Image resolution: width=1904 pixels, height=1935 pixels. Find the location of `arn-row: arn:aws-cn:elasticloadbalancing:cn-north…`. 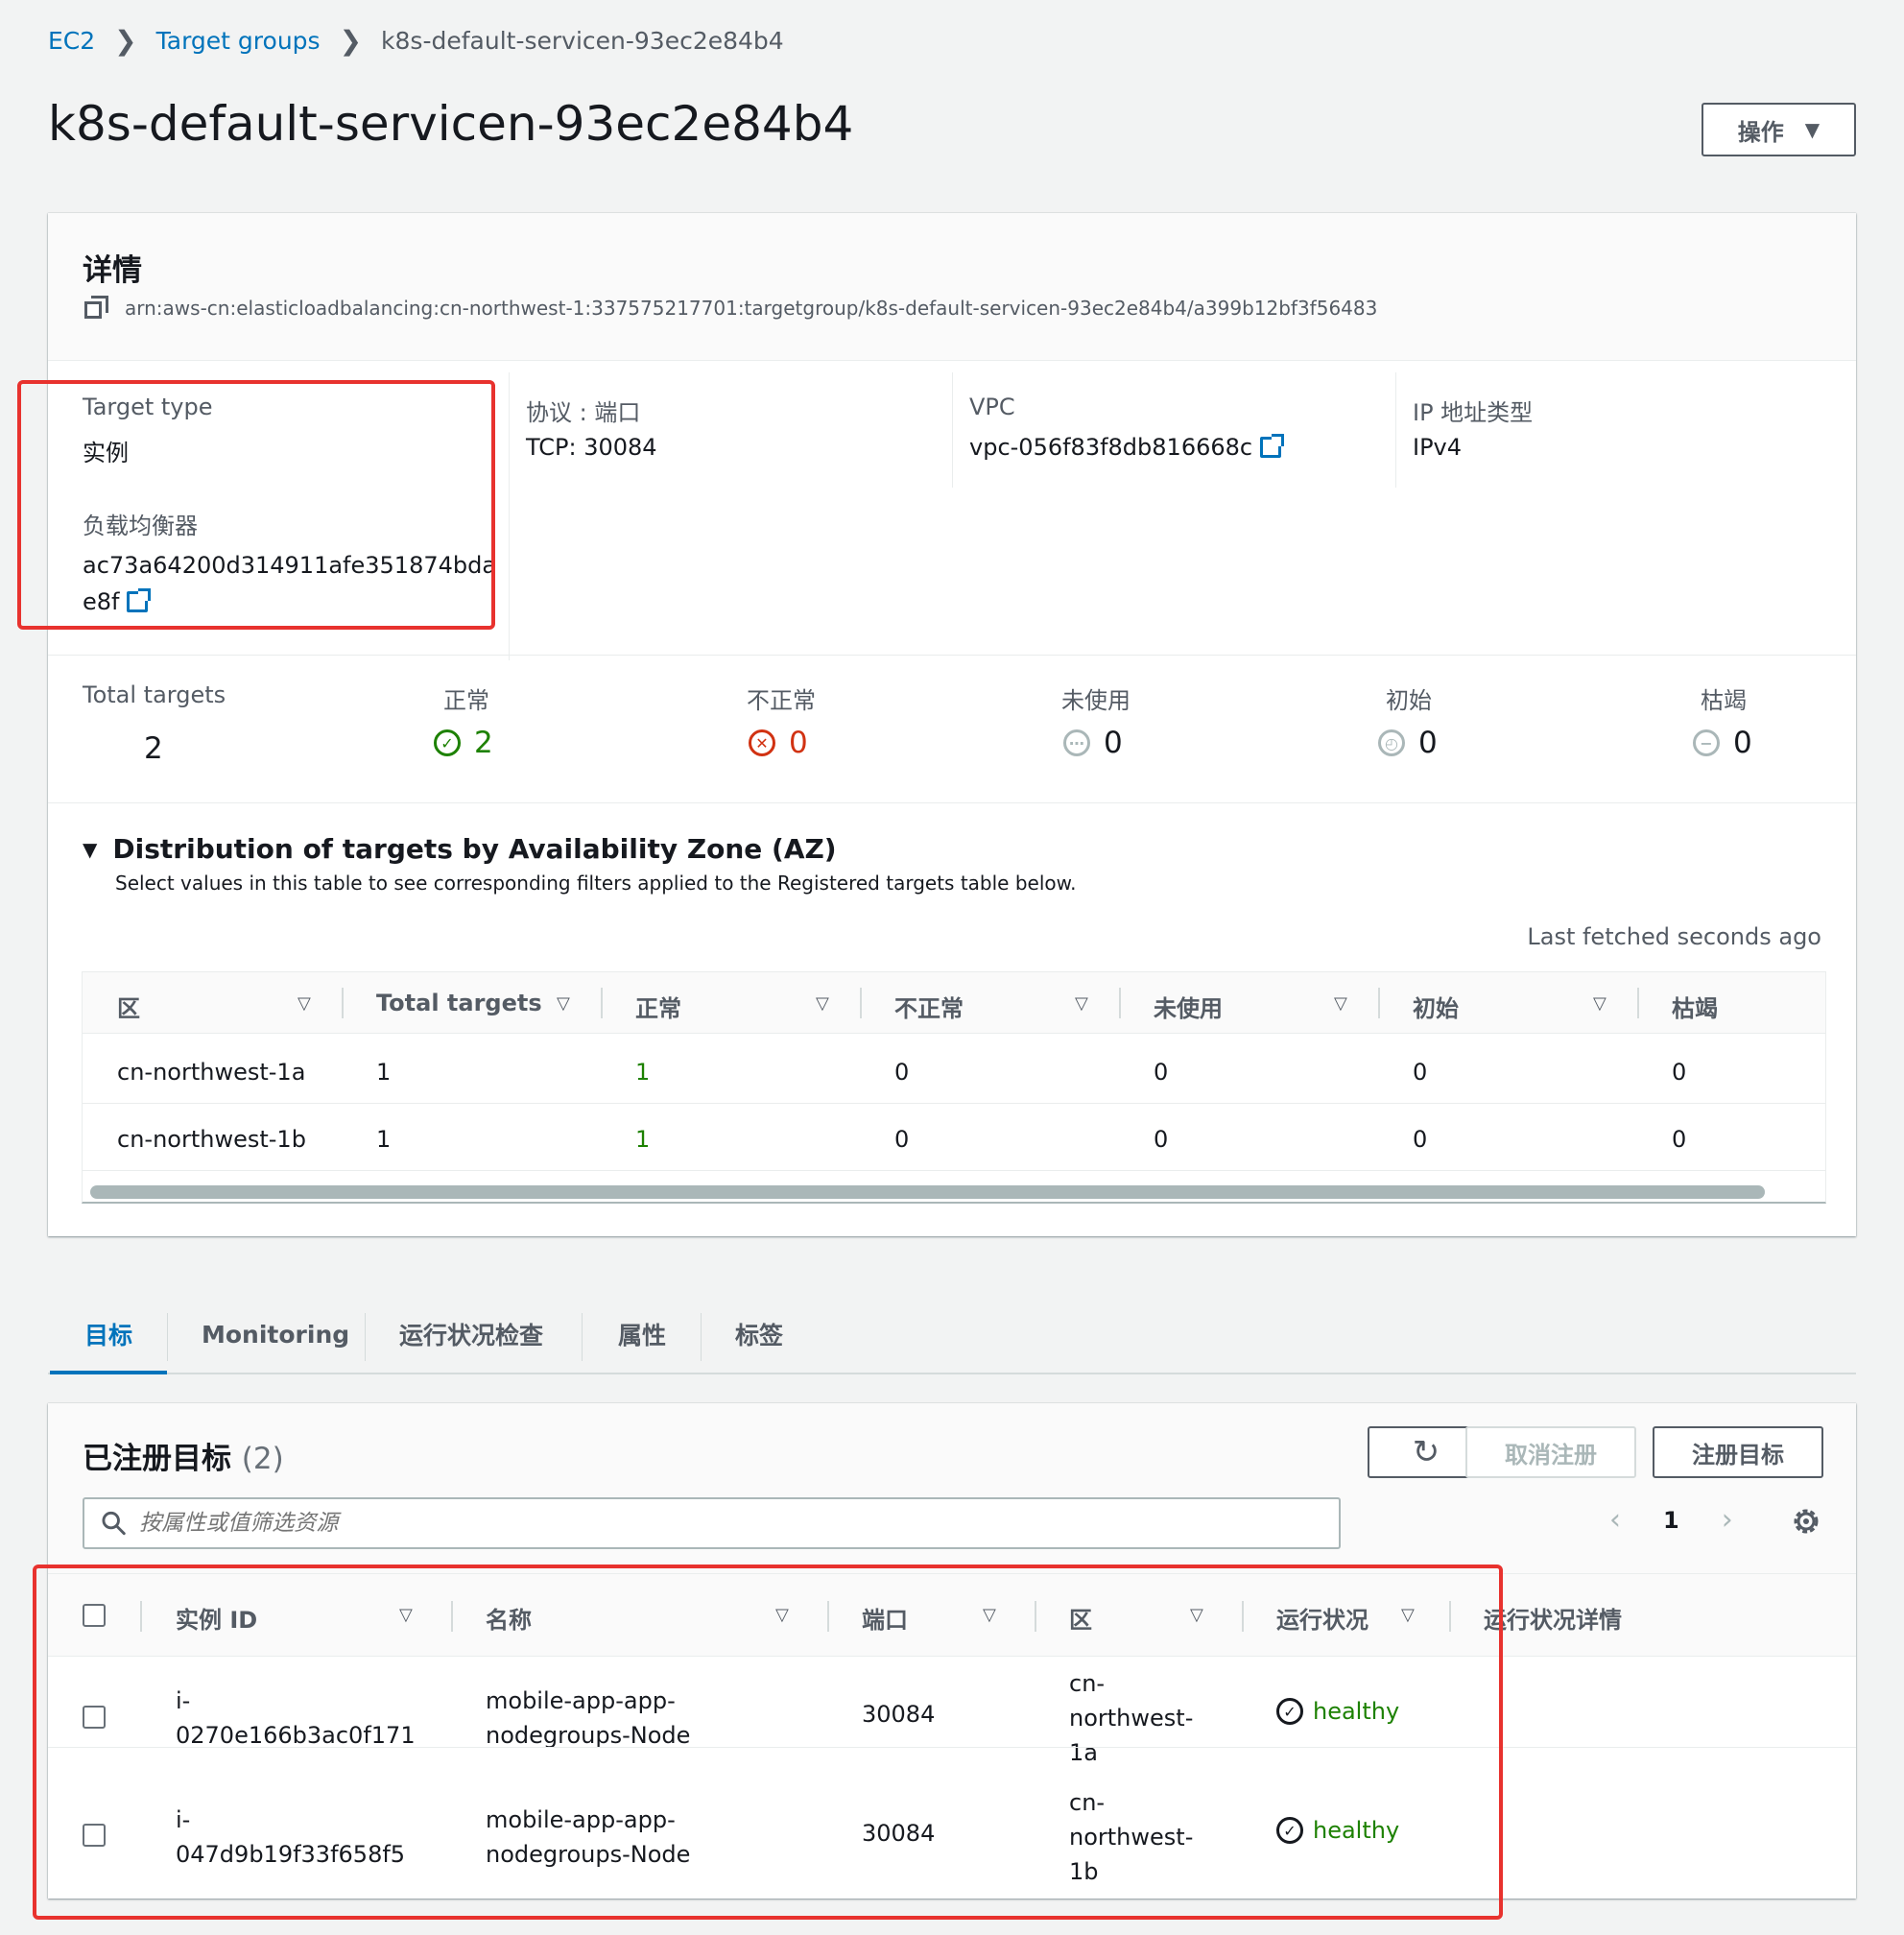

arn-row: arn:aws-cn:elasticloadbalancing:cn-north… is located at coordinates (730, 308).